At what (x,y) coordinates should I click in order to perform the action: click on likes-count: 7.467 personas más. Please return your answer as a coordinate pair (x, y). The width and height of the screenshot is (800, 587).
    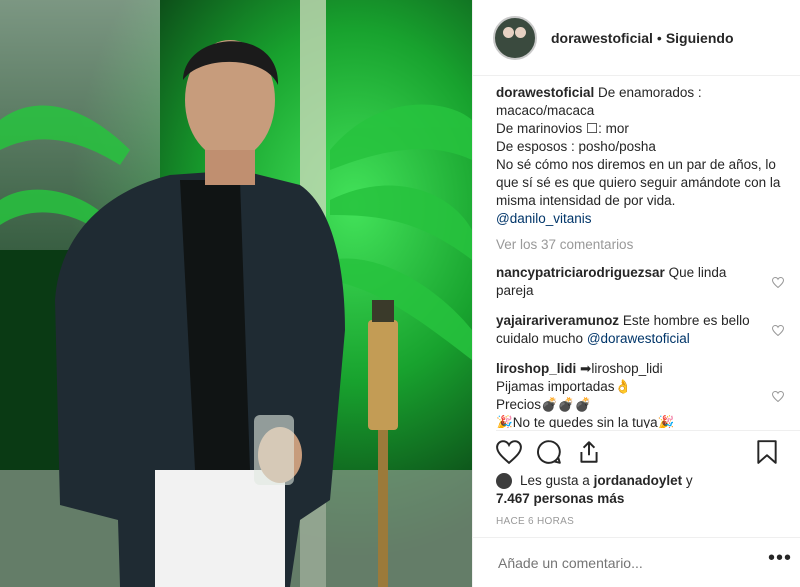
    Looking at the image, I should click on (560, 498).